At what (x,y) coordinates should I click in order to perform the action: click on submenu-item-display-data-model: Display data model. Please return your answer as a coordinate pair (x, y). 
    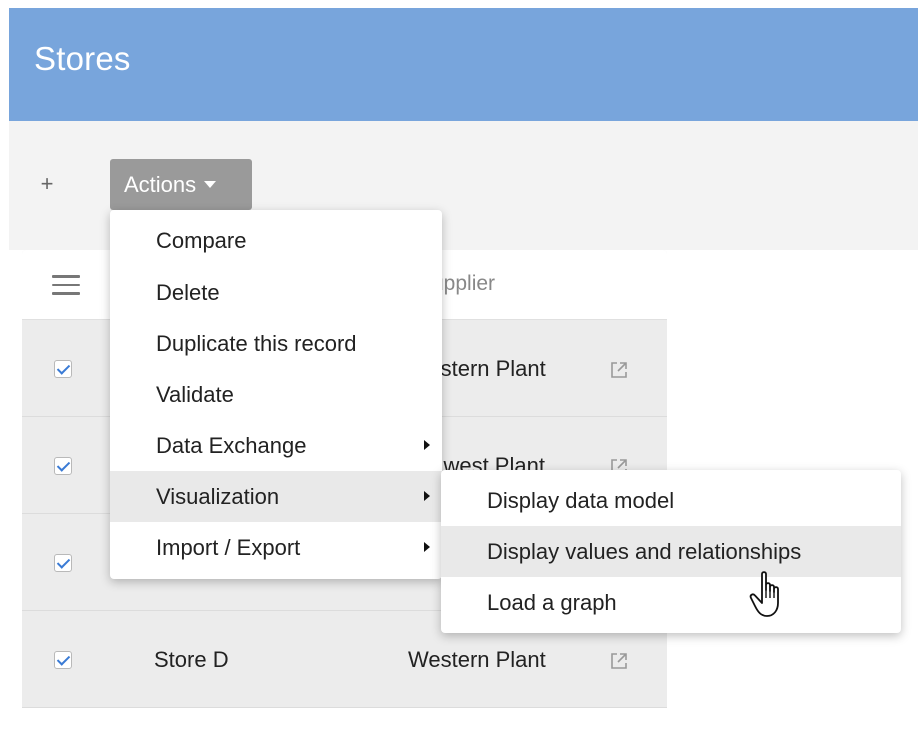
    Looking at the image, I should click on (671, 500).